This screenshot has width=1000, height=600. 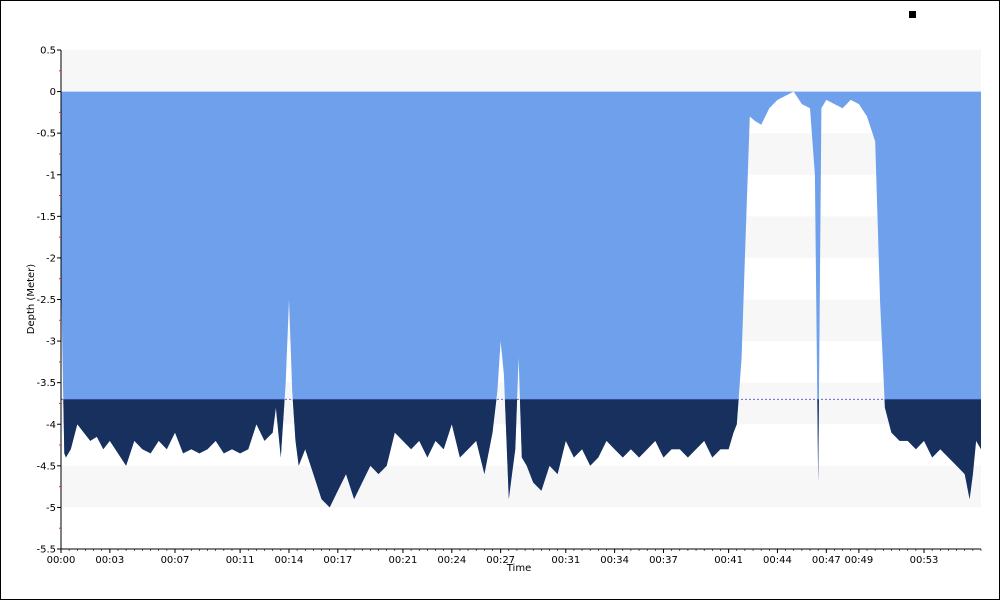 I want to click on x-tick-label: 00:41, so click(x=728, y=560).